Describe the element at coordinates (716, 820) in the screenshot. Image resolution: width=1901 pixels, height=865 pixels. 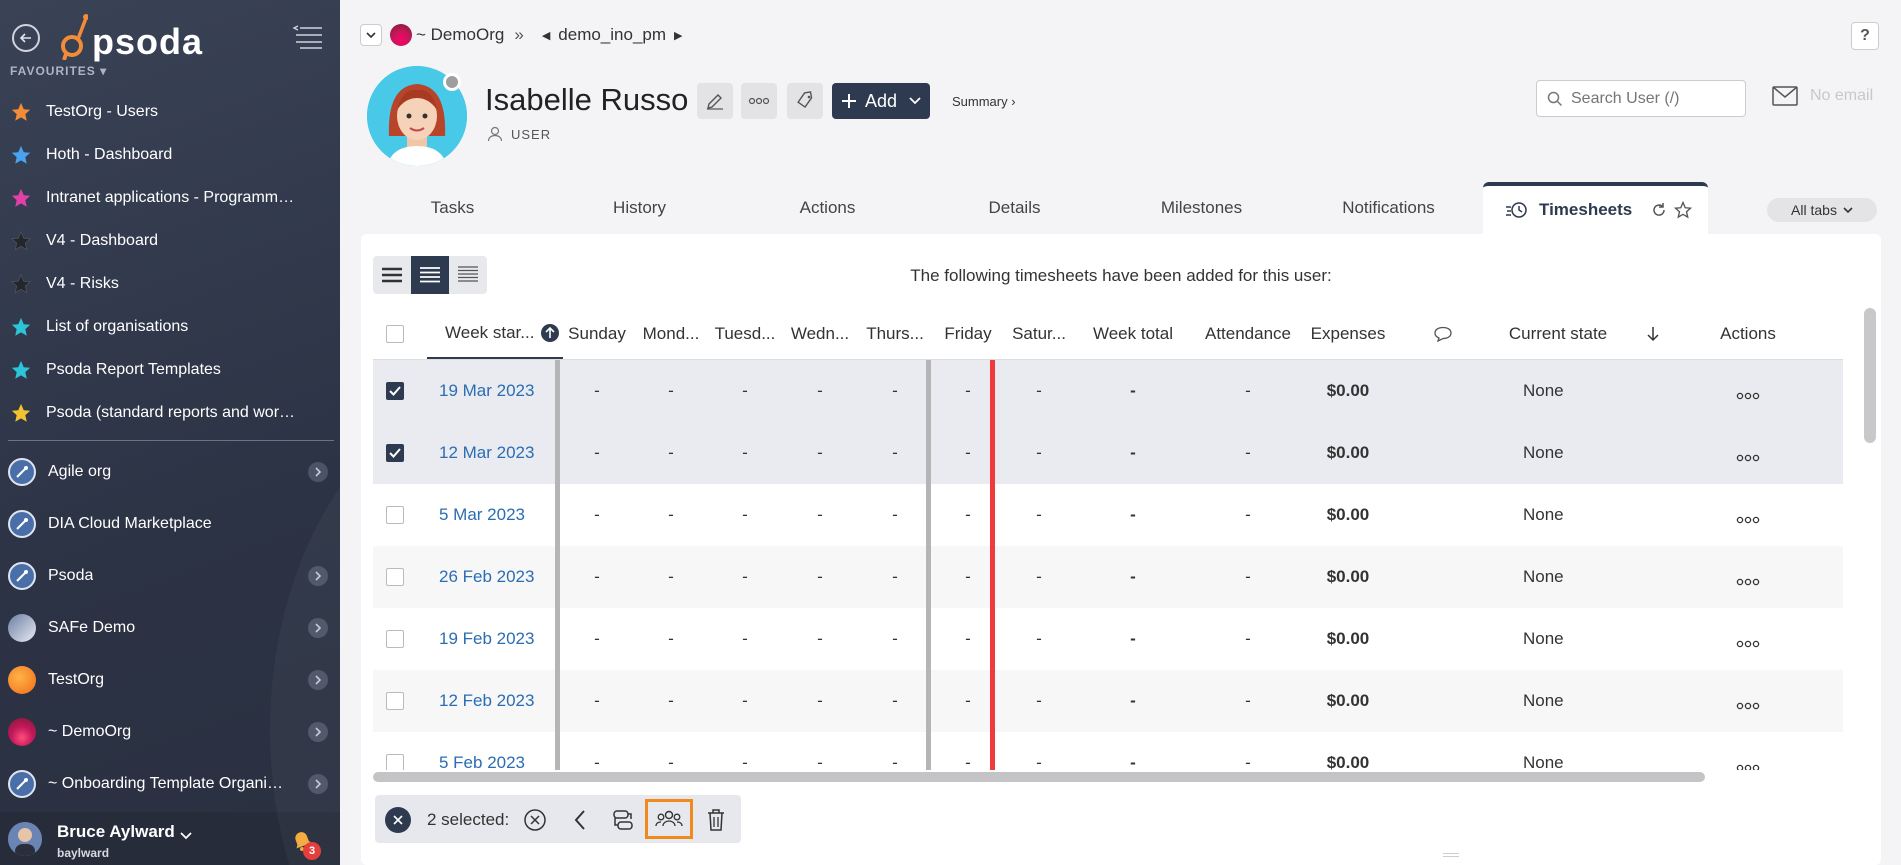
I see `trash-icon` at that location.